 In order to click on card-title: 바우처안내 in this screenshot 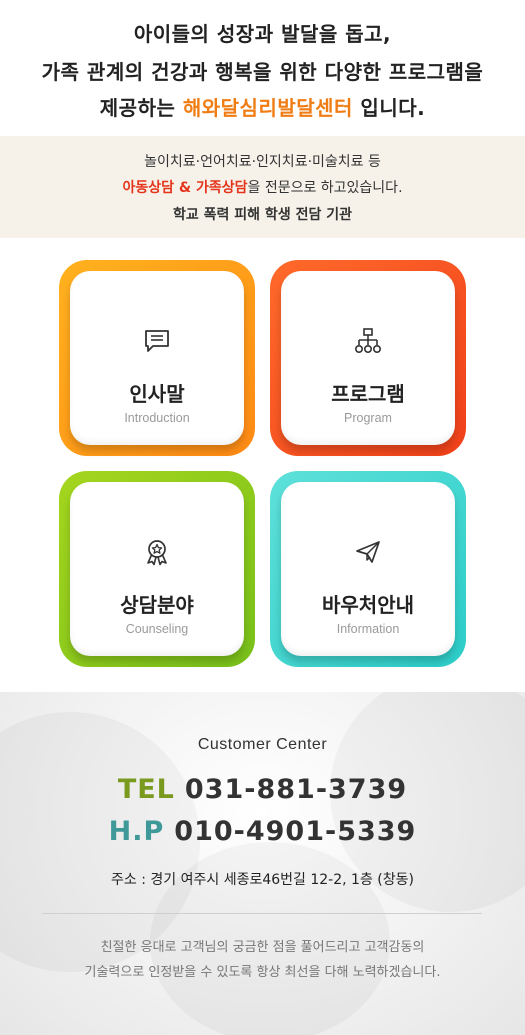, I will do `click(368, 605)`.